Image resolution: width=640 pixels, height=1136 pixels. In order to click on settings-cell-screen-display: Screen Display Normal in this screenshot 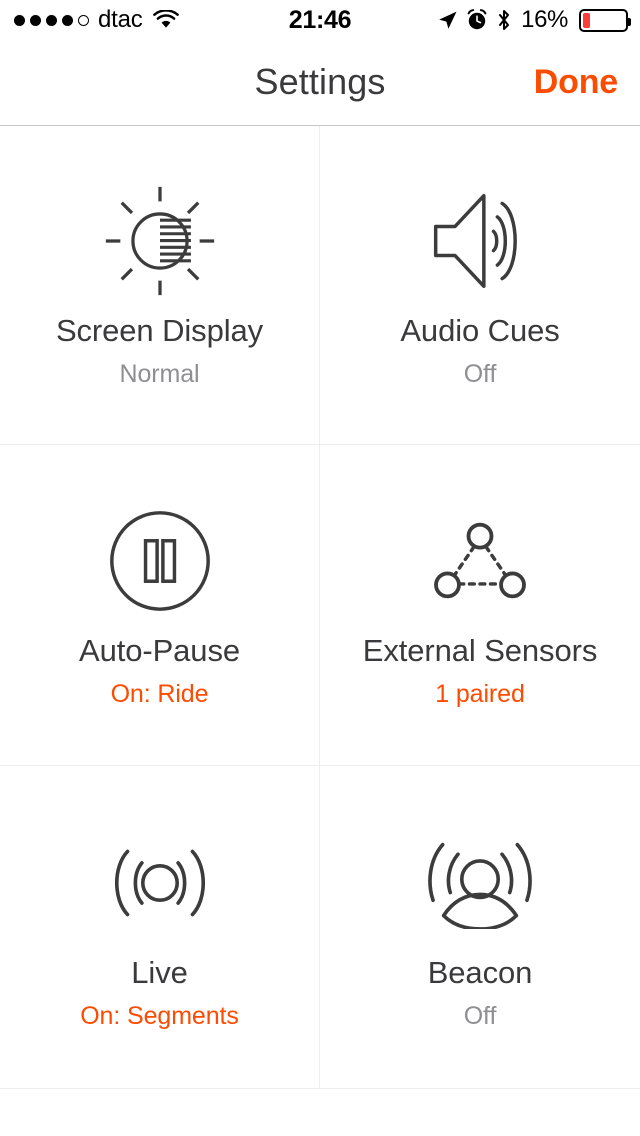, I will do `click(160, 285)`.